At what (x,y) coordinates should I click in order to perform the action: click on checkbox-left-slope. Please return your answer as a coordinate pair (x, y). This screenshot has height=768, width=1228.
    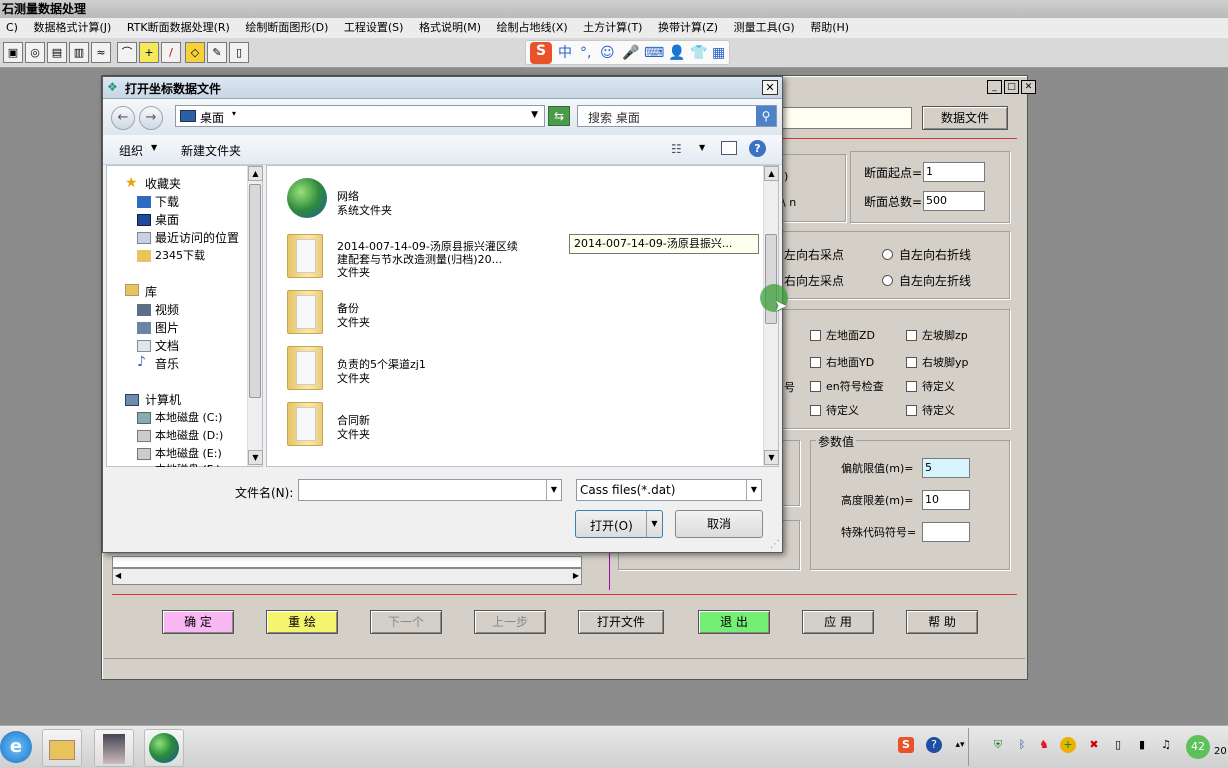
    Looking at the image, I should click on (911, 335).